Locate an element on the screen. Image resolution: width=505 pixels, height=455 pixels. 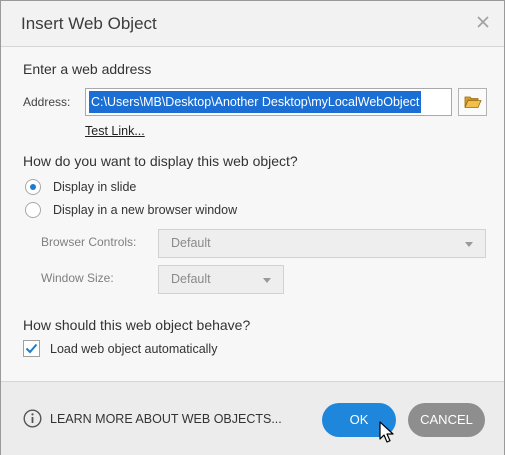
title-bar: Insert Web Object is located at coordinates (252, 24).